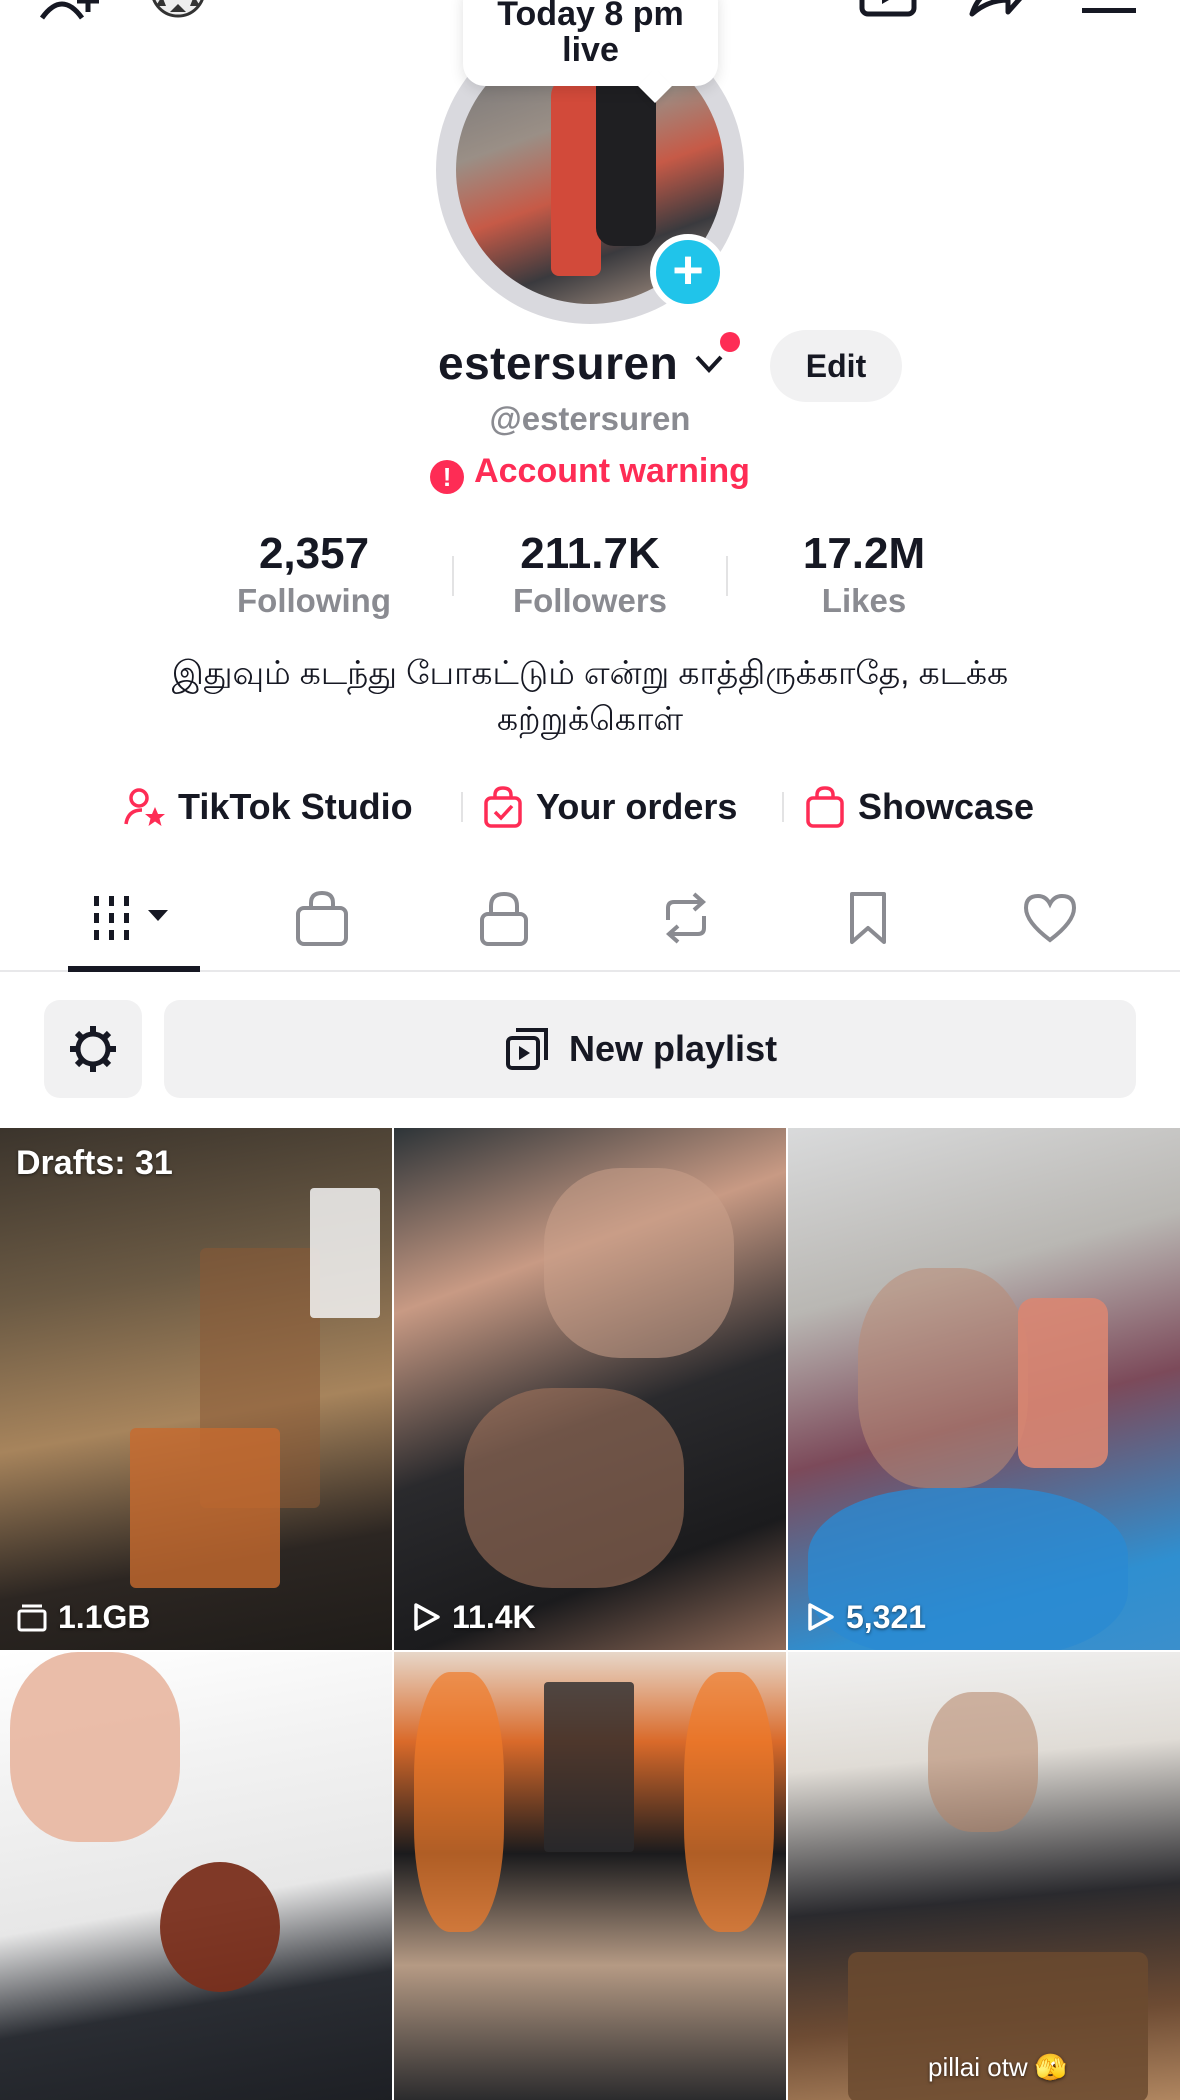 The width and height of the screenshot is (1180, 2100). What do you see at coordinates (69, 10) in the screenshot?
I see `add-friend-icon` at bounding box center [69, 10].